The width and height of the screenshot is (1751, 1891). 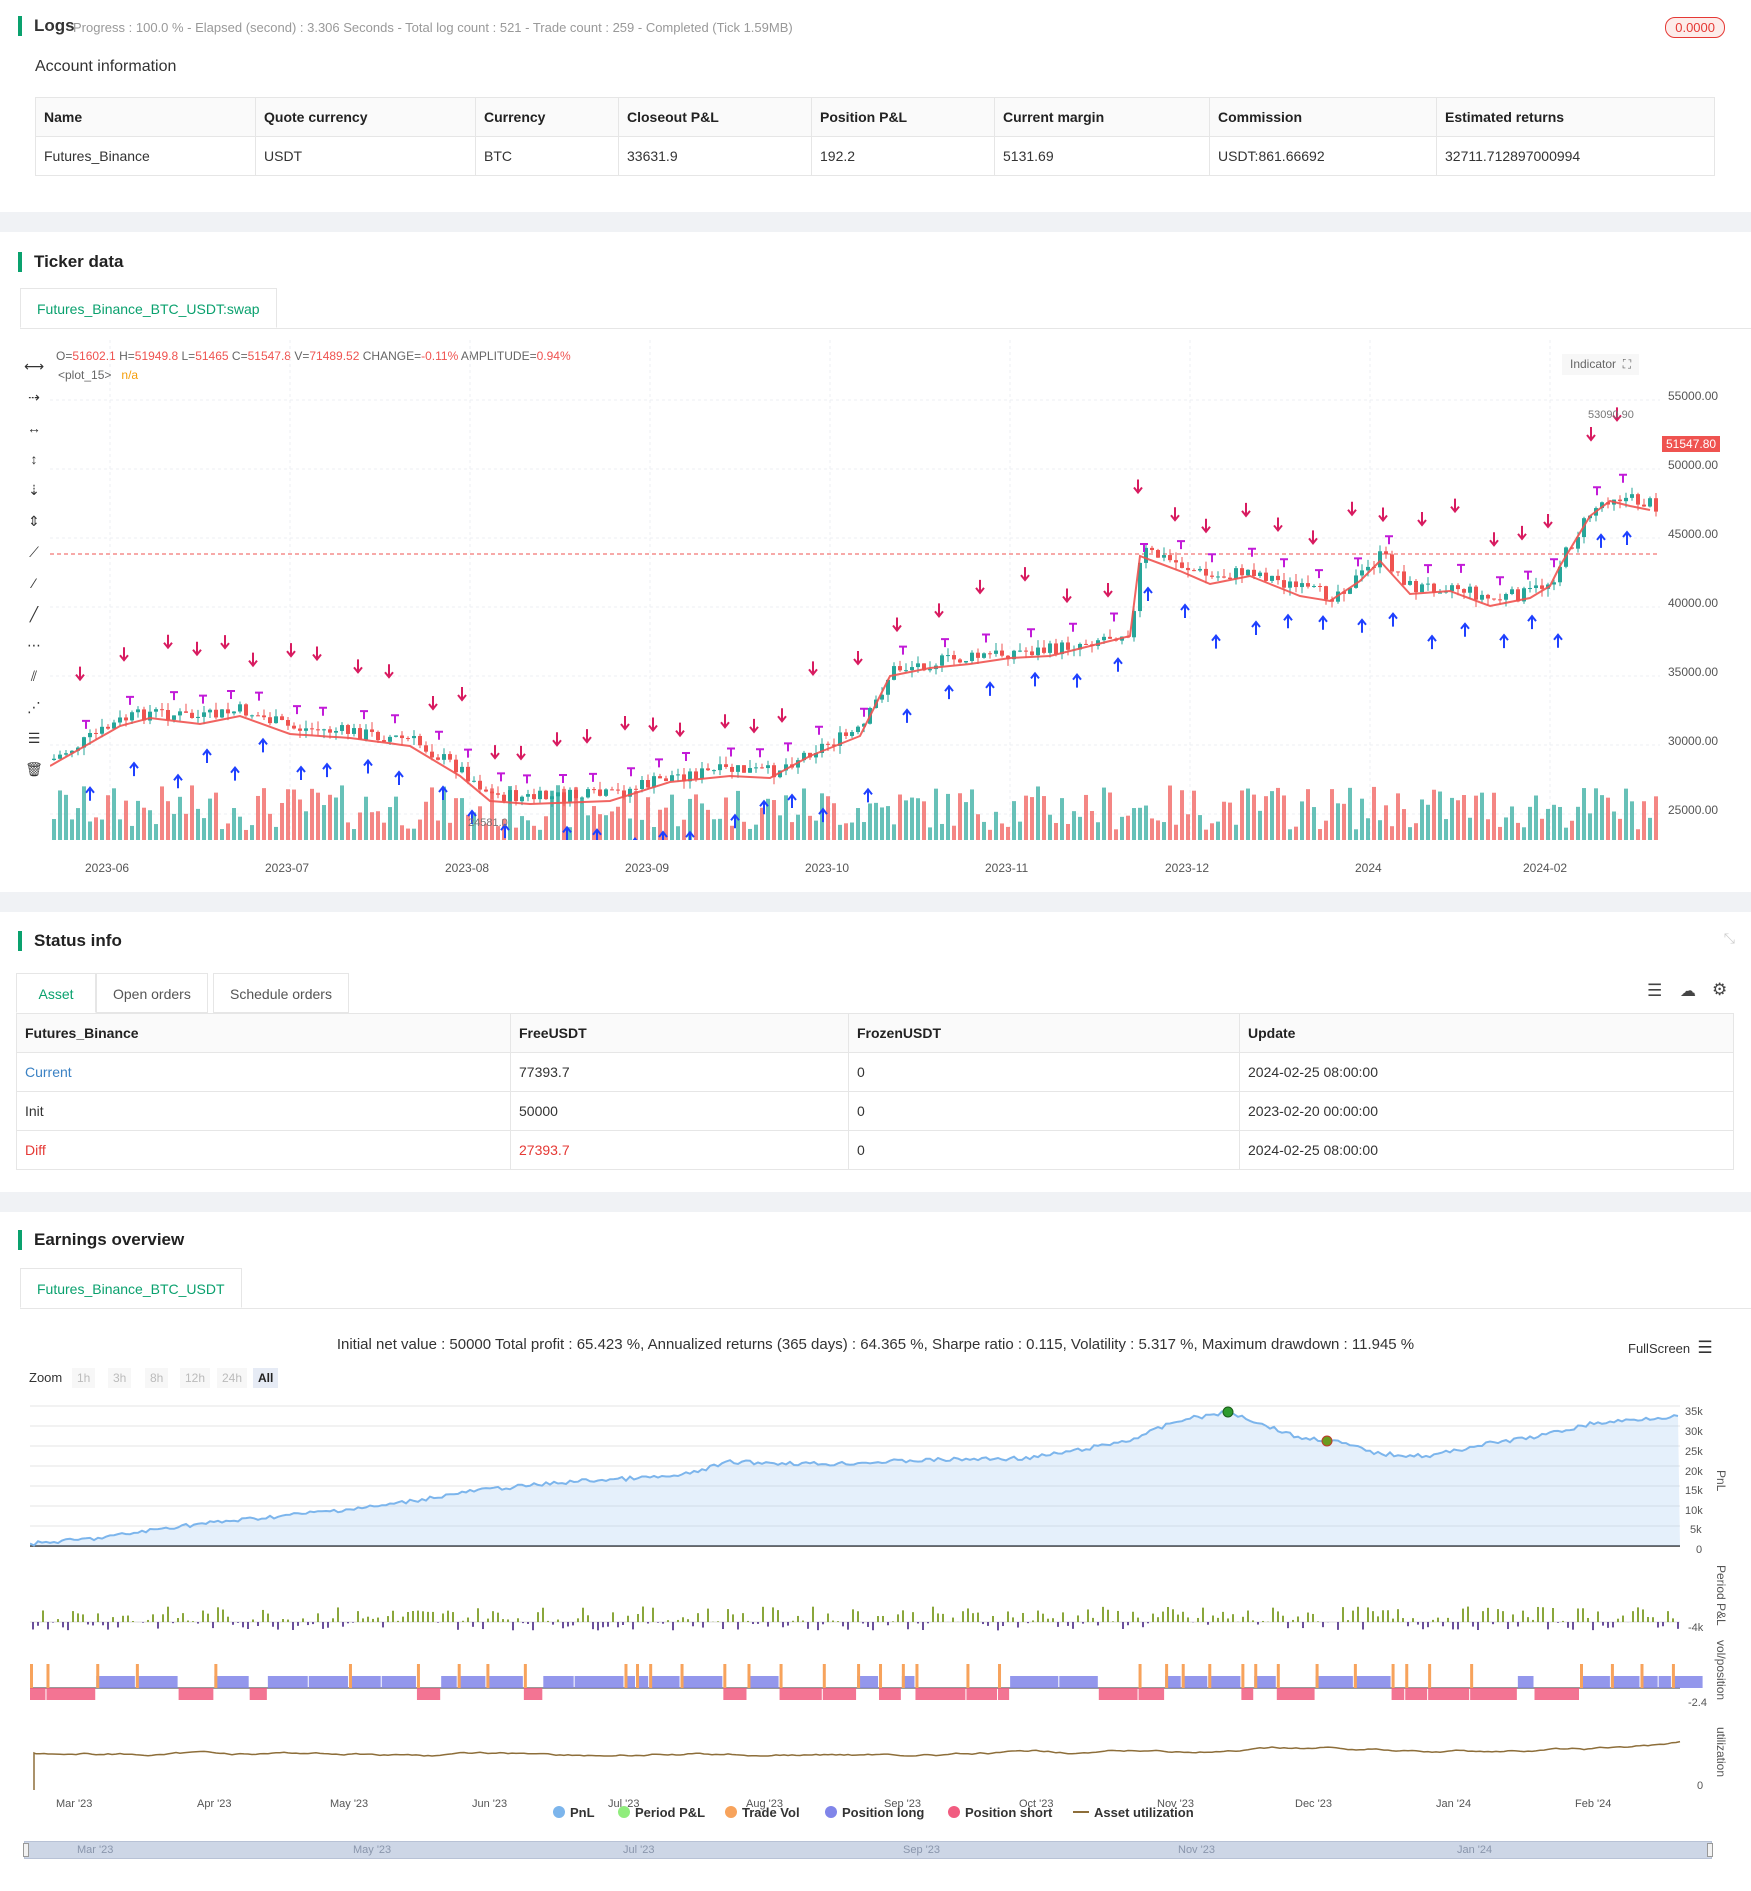 I want to click on navigator-handle-left, so click(x=26, y=1850).